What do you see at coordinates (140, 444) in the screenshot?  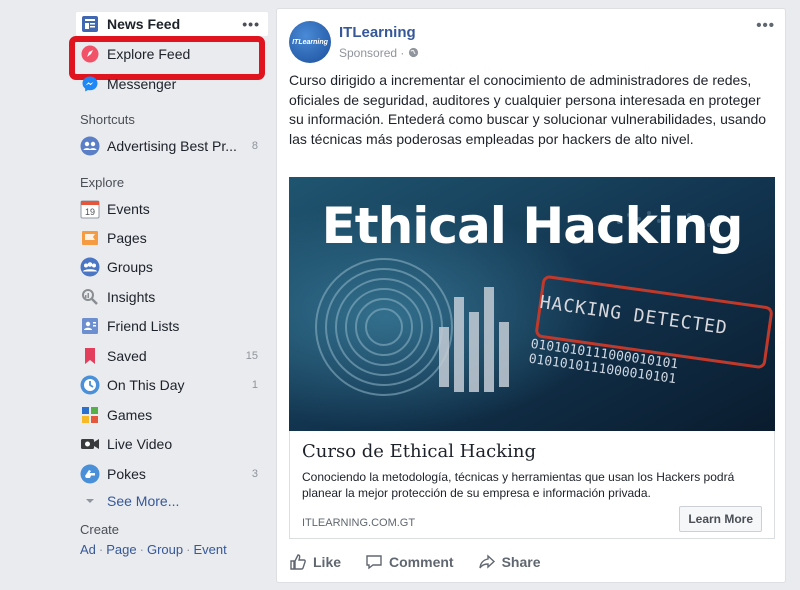 I see `sidebar-item-label: Live Video` at bounding box center [140, 444].